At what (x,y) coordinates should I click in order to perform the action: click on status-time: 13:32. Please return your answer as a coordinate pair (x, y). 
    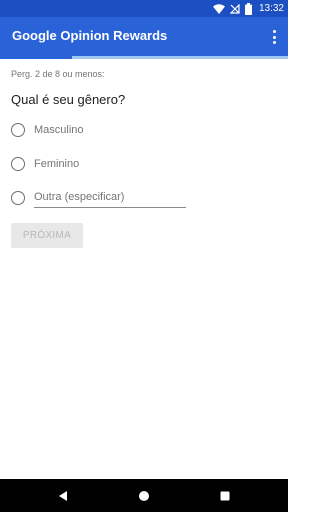
    Looking at the image, I should click on (271, 8).